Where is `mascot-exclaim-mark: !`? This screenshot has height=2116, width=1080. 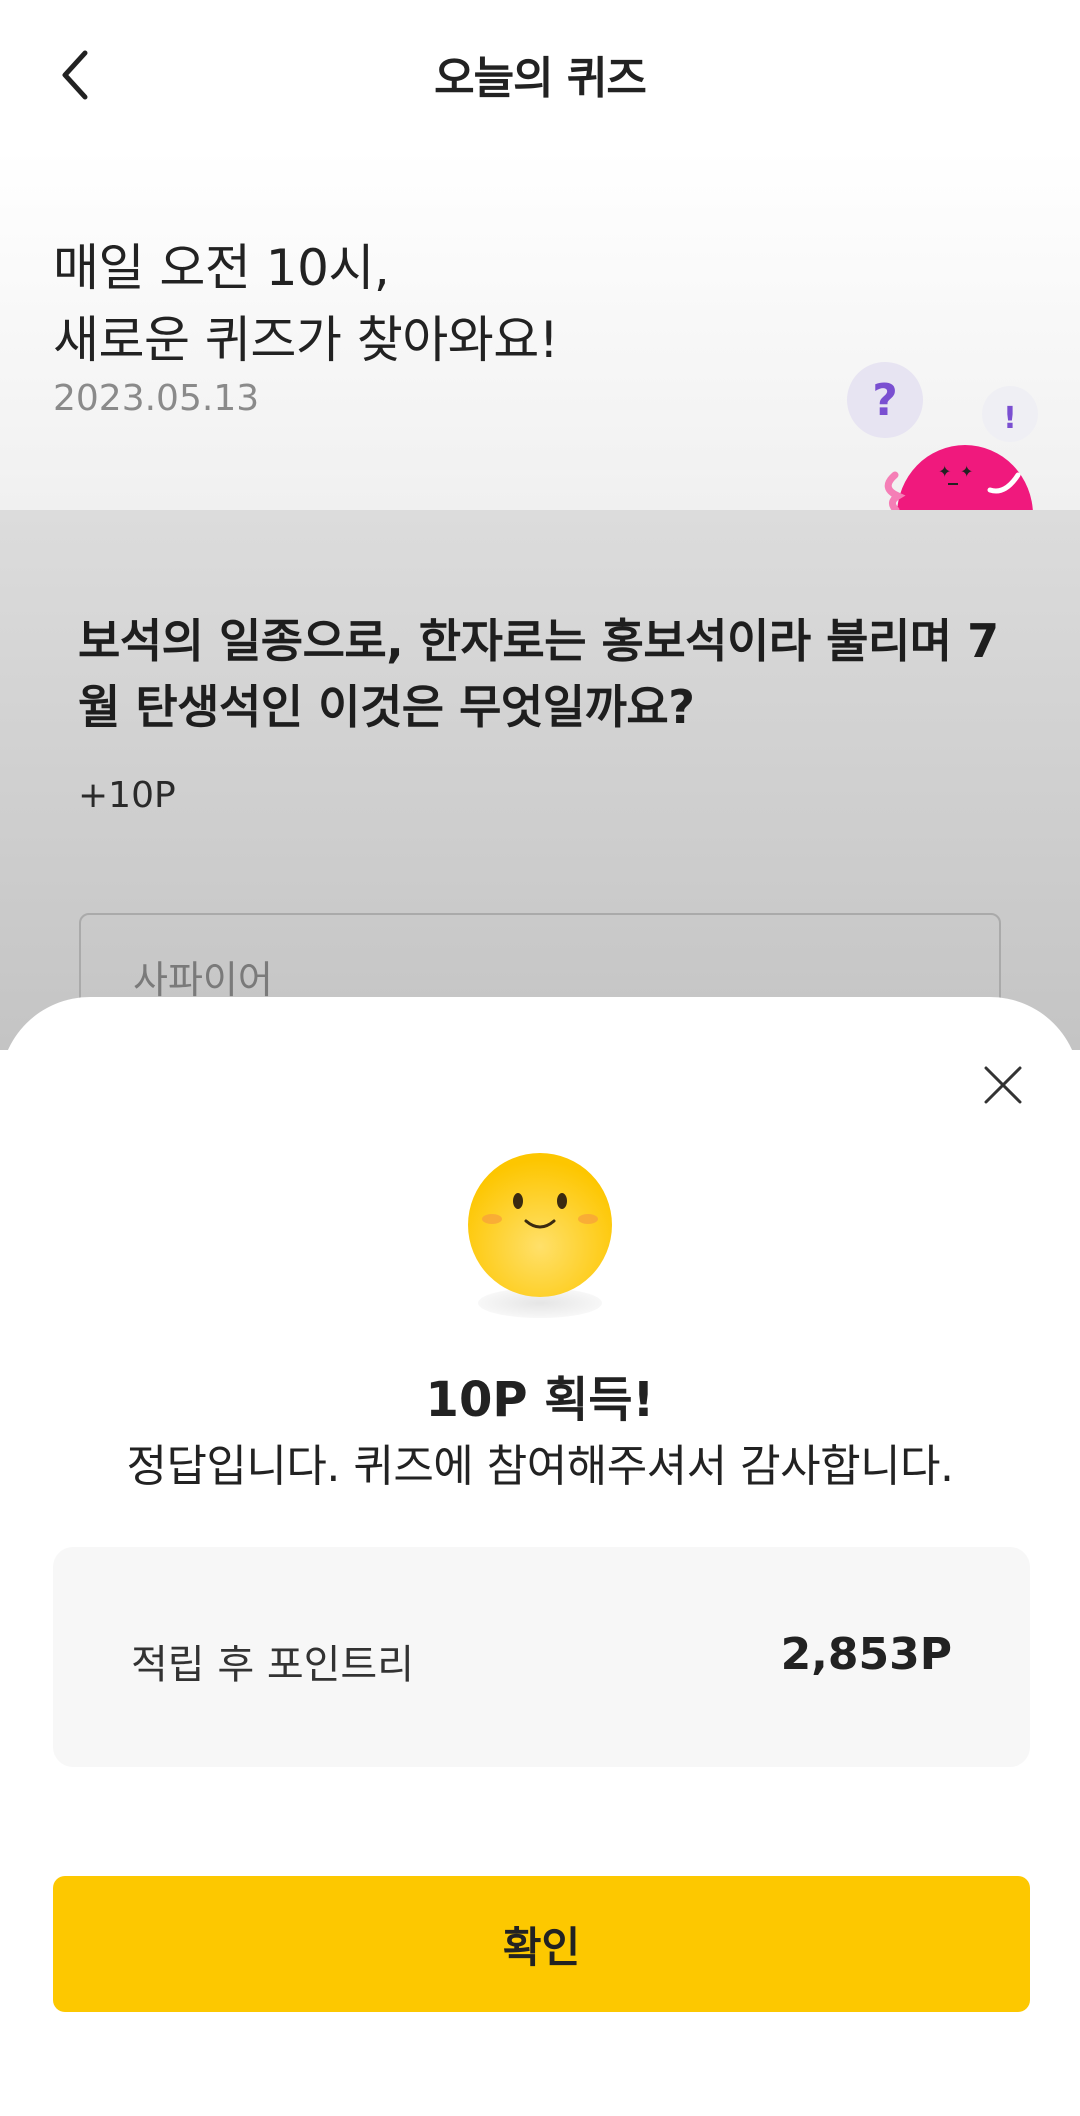
mascot-exclaim-mark: ! is located at coordinates (1010, 418).